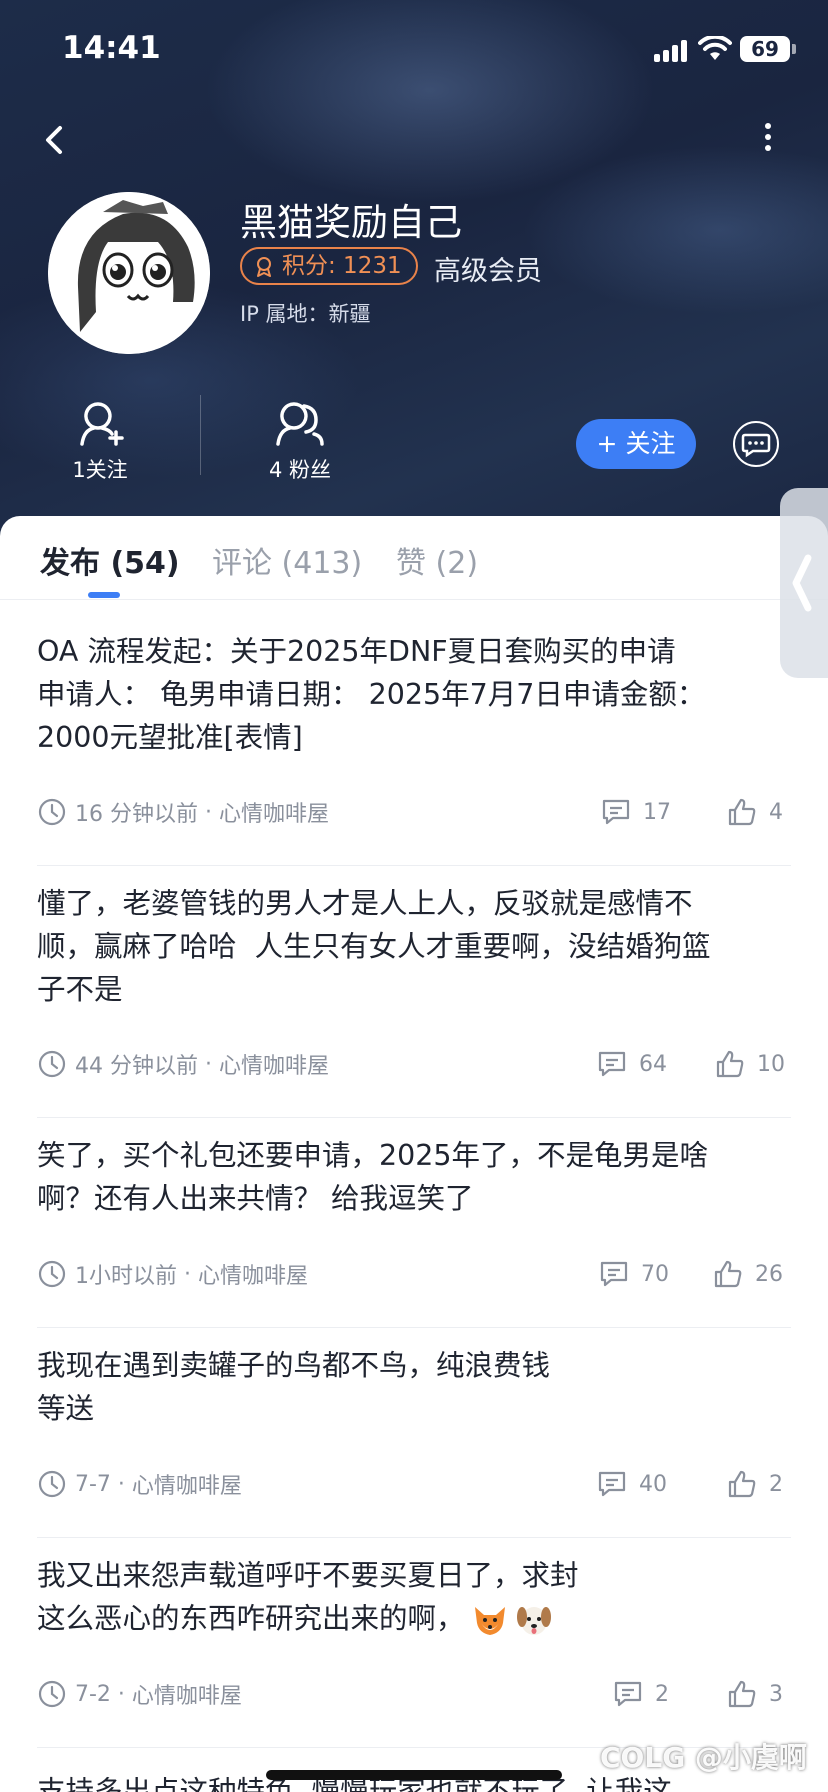 This screenshot has width=828, height=1792. I want to click on comment-count: 2, so click(641, 1694).